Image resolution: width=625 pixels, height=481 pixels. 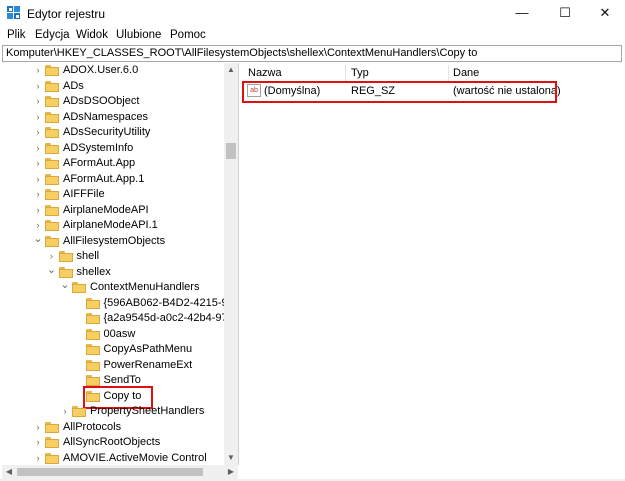 What do you see at coordinates (92, 35) in the screenshot?
I see `menu-widok: Widok` at bounding box center [92, 35].